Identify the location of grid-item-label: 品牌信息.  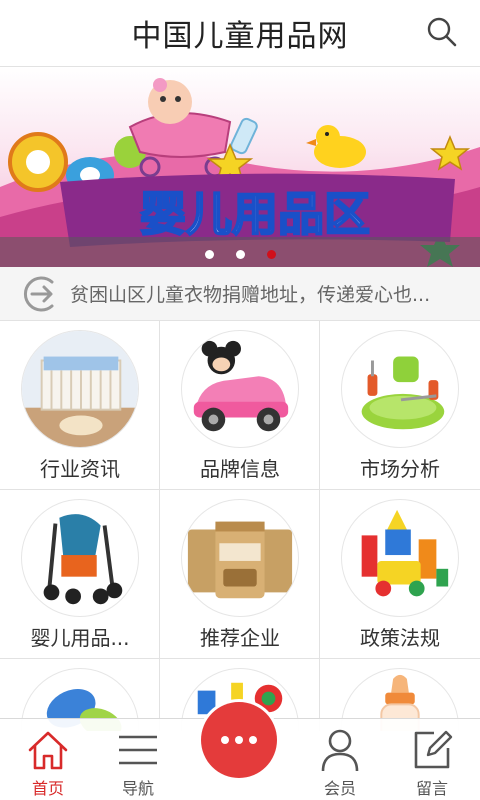
(240, 469).